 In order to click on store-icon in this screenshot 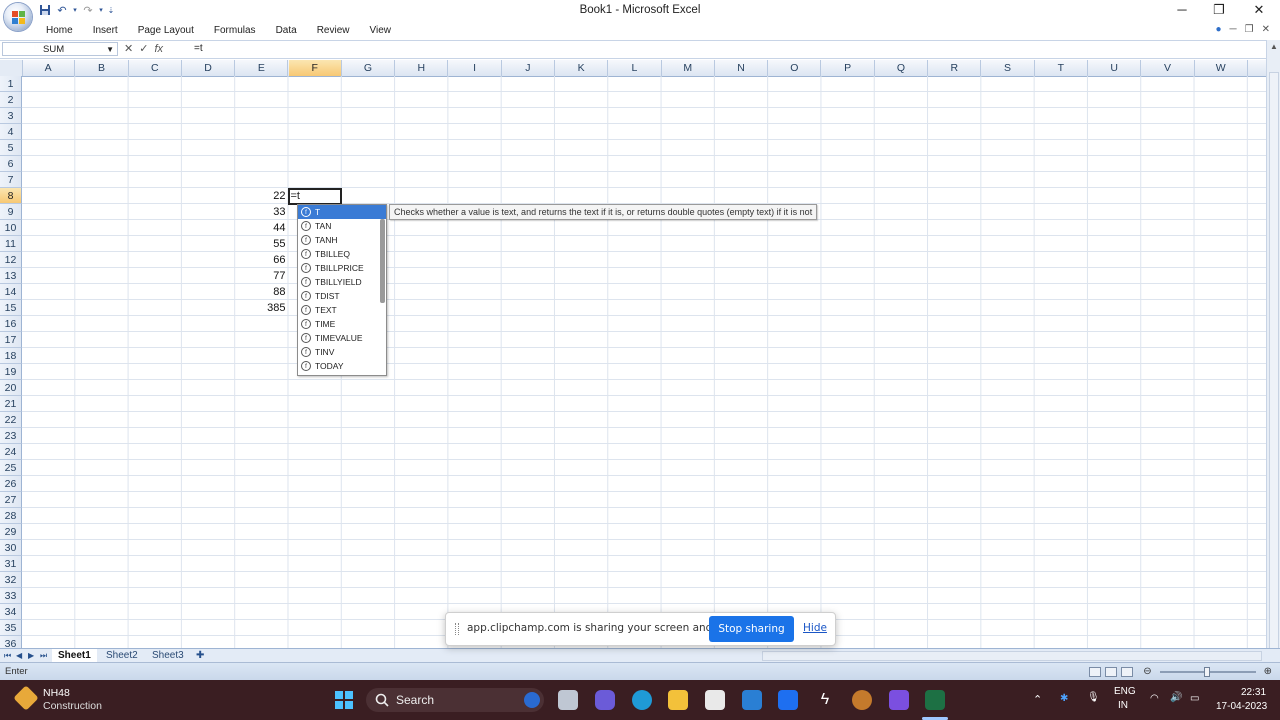, I will do `click(715, 700)`.